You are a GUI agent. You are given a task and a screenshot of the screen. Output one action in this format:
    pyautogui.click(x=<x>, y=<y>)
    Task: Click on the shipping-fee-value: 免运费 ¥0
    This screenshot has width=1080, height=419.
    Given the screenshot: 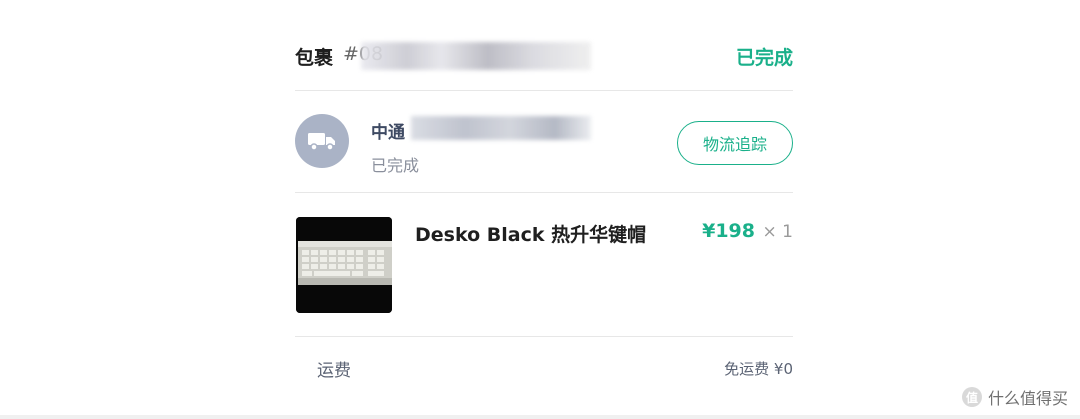 What is the action you would take?
    pyautogui.click(x=758, y=369)
    